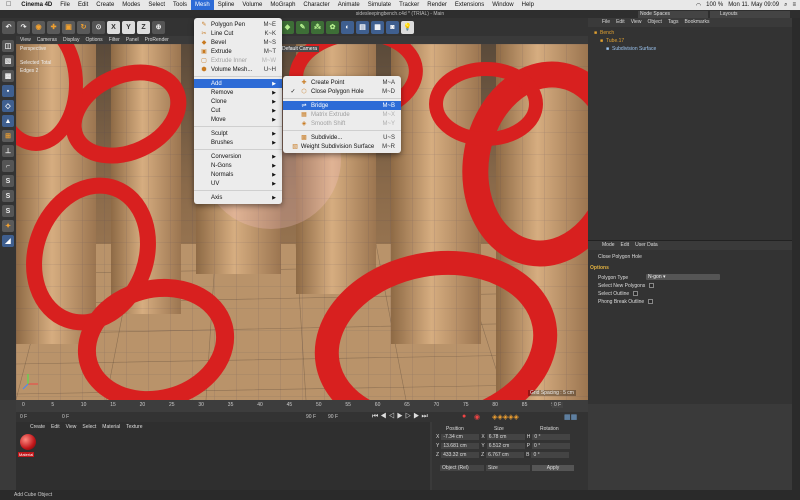  I want to click on record-icon: ●, so click(464, 416).